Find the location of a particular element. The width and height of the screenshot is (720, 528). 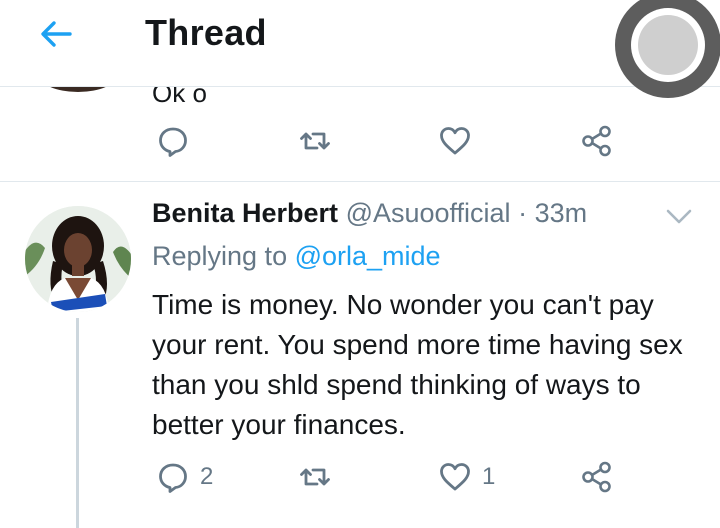

author-avatar is located at coordinates (78, 259).